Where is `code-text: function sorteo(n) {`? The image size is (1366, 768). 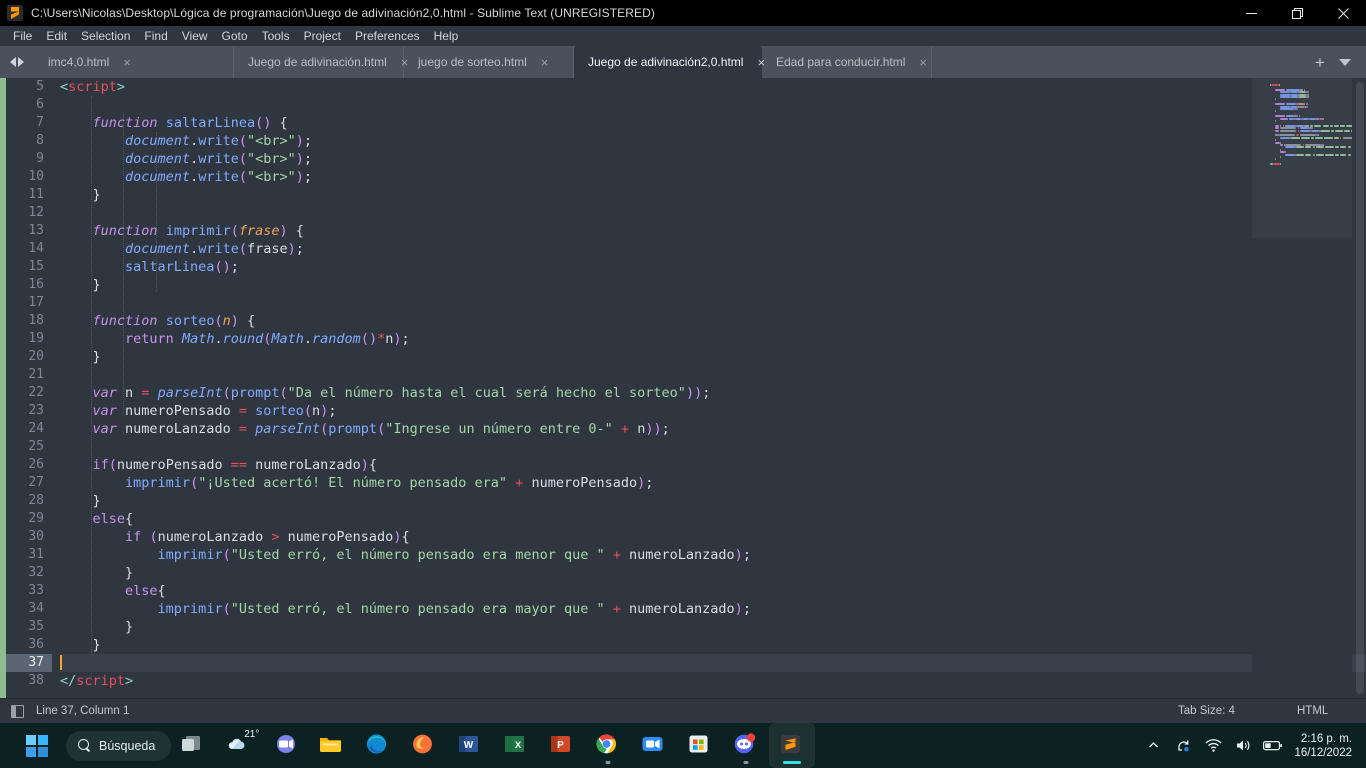 code-text: function sorteo(n) { is located at coordinates (713, 321).